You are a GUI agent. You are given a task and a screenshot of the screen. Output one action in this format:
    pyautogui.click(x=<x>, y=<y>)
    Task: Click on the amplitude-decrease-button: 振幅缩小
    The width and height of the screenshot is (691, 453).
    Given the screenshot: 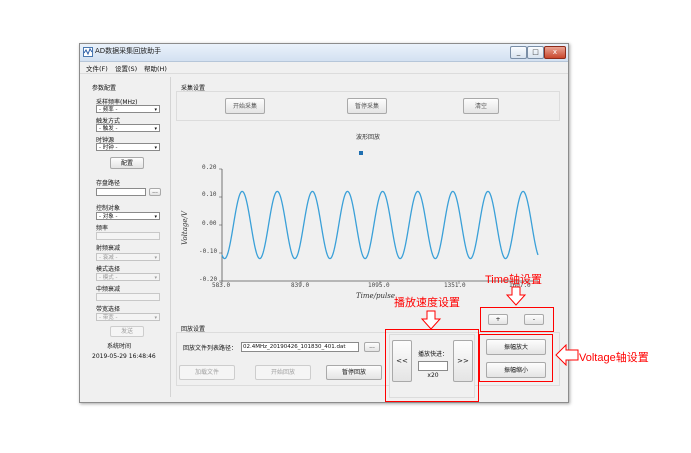 What is the action you would take?
    pyautogui.click(x=516, y=370)
    